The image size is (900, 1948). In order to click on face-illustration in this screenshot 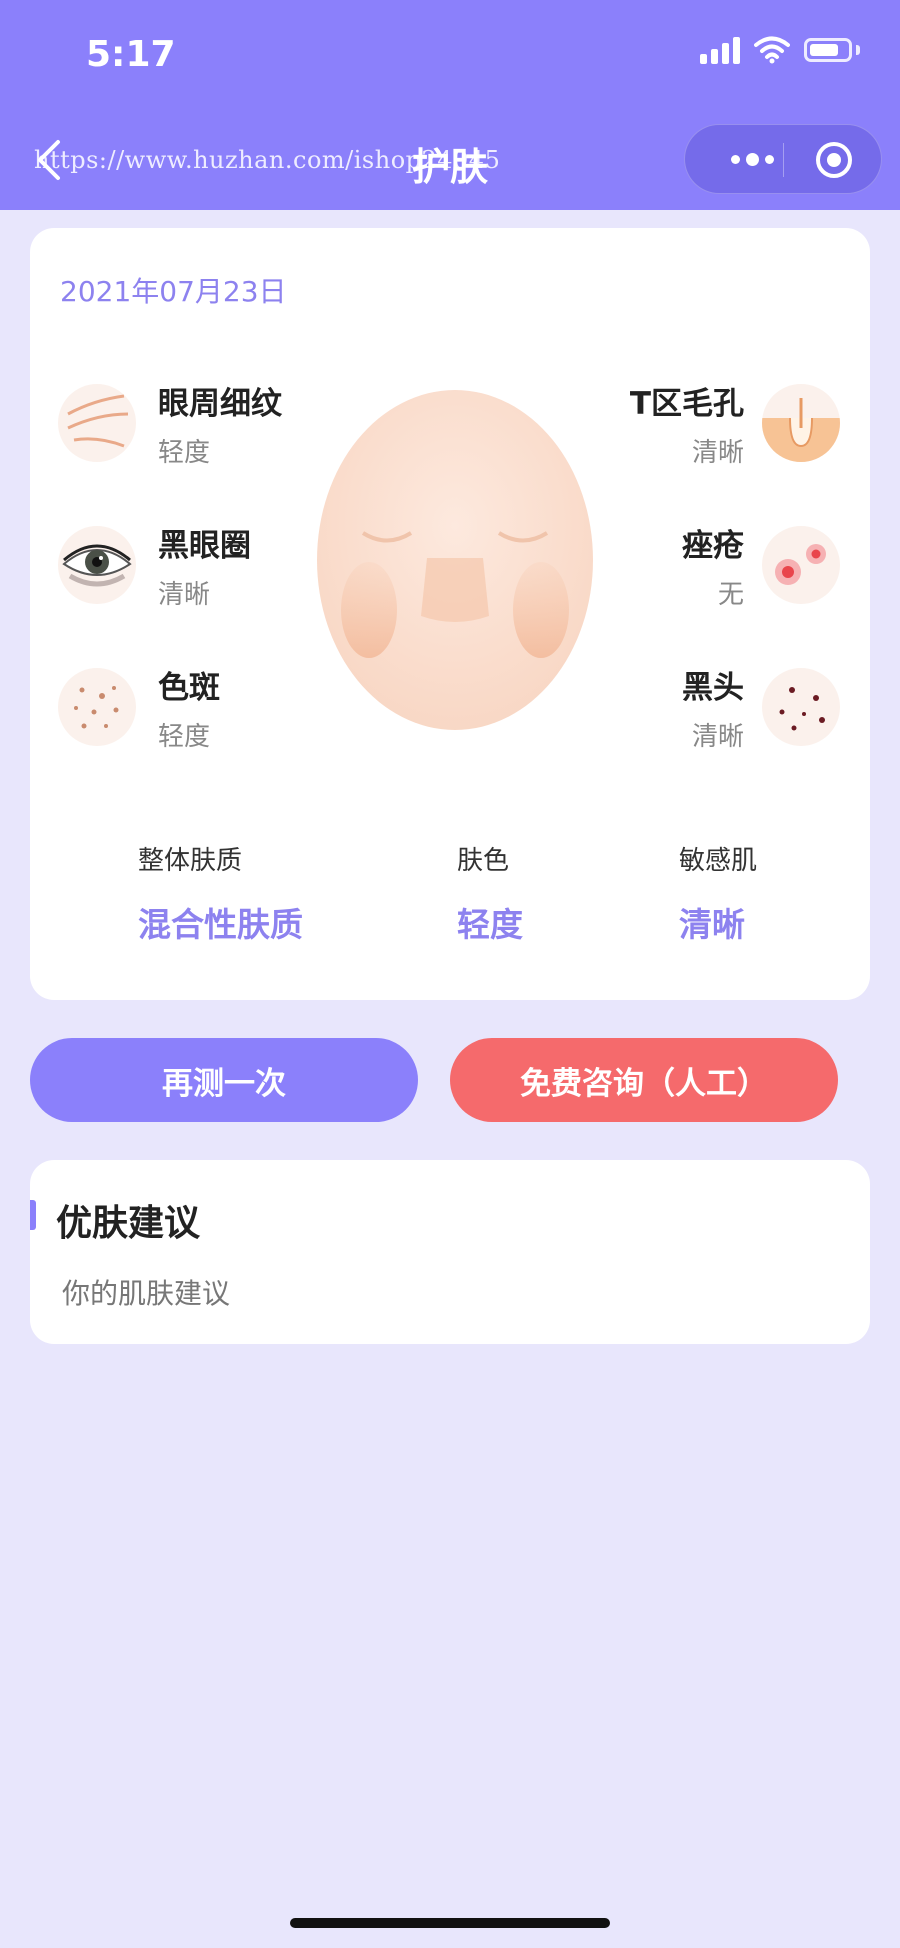, I will do `click(455, 560)`.